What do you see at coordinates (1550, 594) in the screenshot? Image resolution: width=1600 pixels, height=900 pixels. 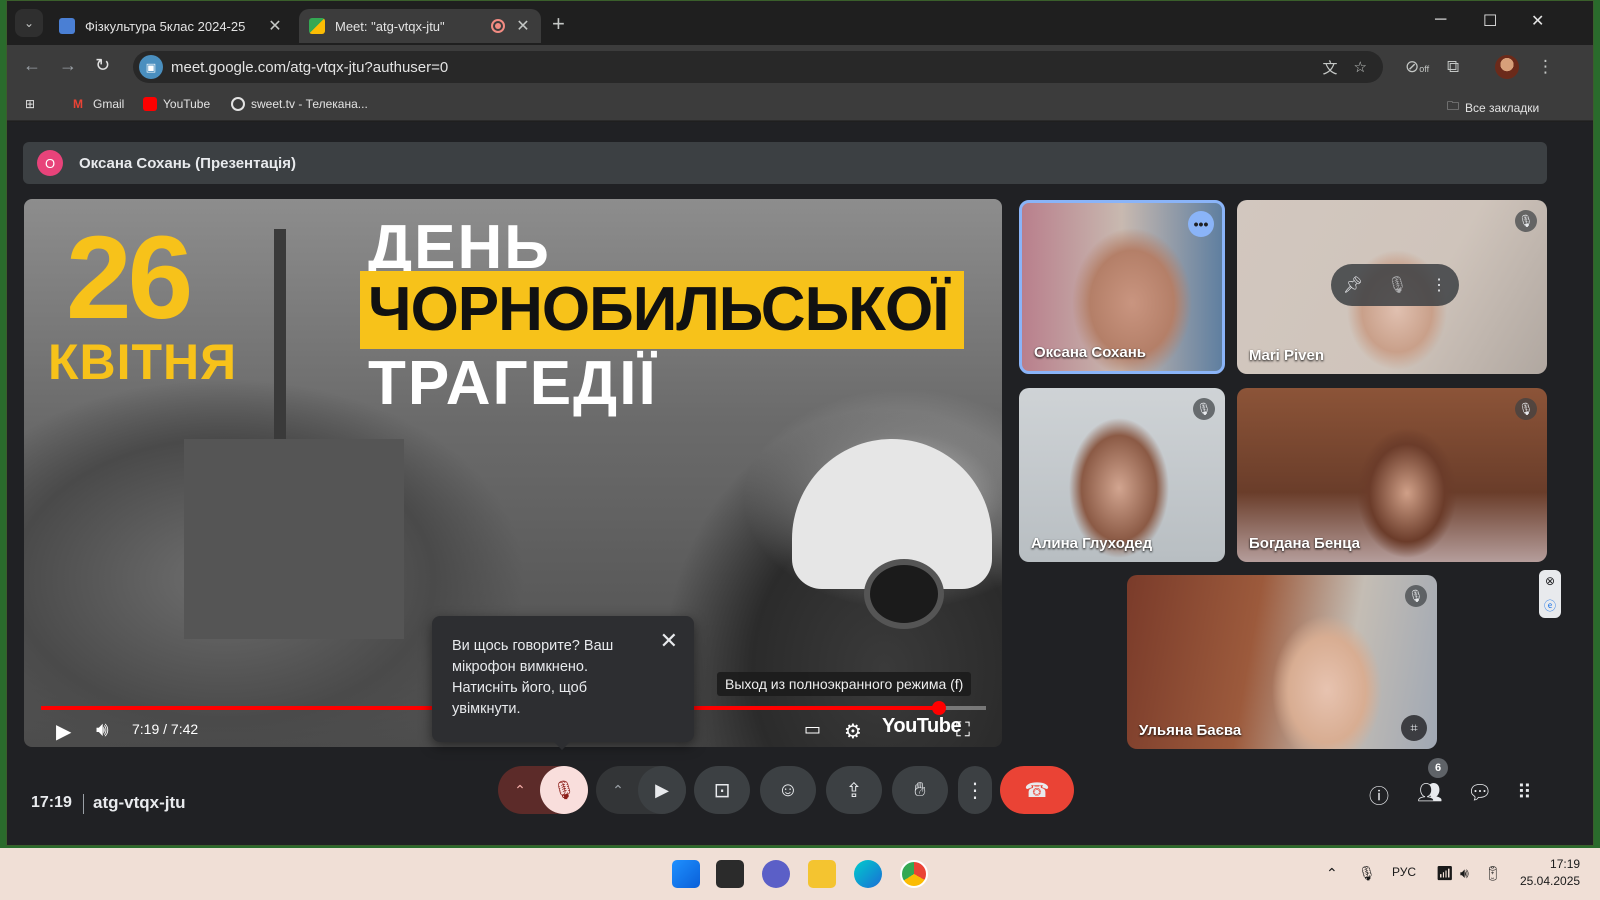 I see `side-extension-widget: ⊗ ⓔ` at bounding box center [1550, 594].